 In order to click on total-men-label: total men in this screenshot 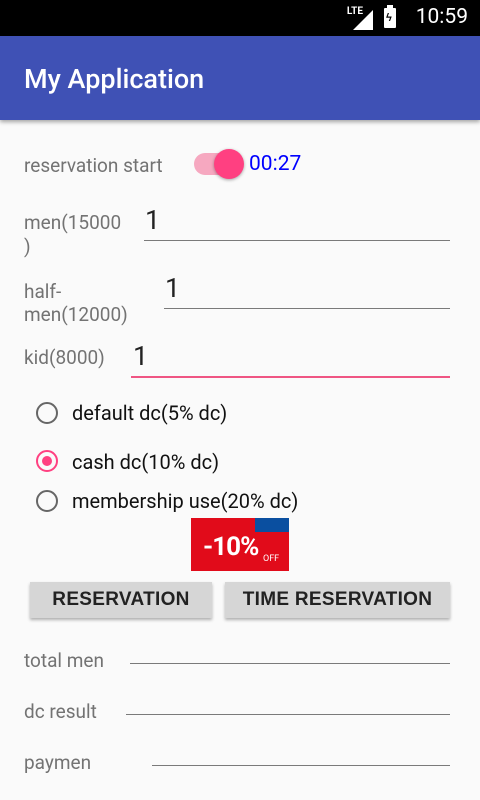, I will do `click(64, 660)`.